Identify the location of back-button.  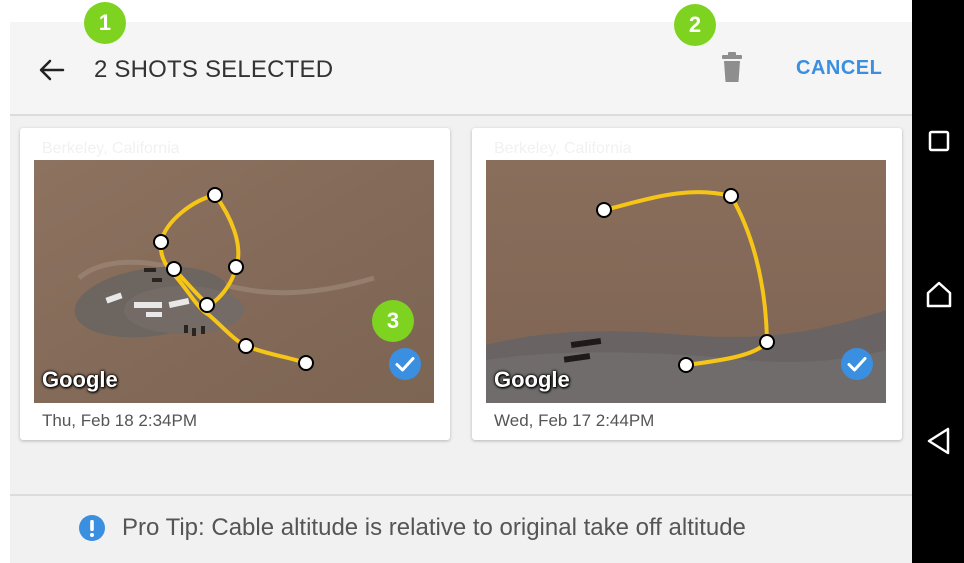
(52, 70).